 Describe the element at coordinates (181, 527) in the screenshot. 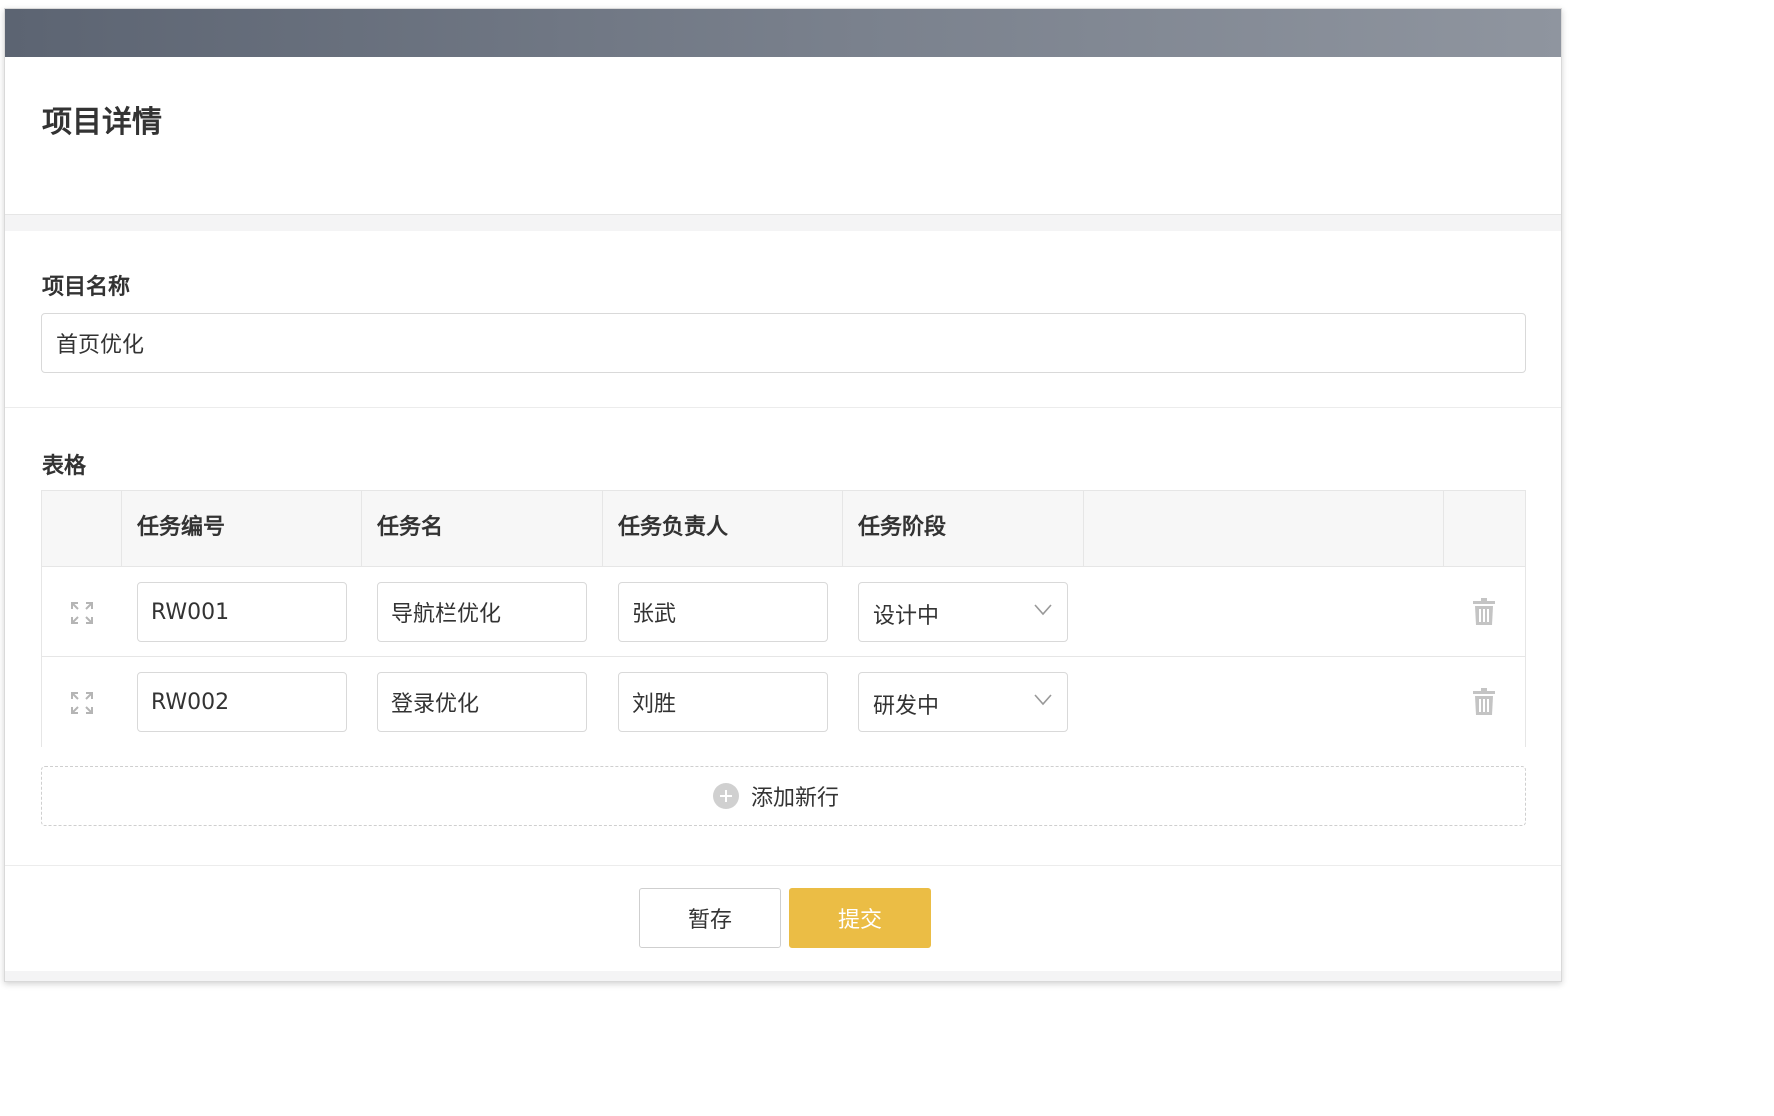

I see `header-task-id: 任务编号` at that location.